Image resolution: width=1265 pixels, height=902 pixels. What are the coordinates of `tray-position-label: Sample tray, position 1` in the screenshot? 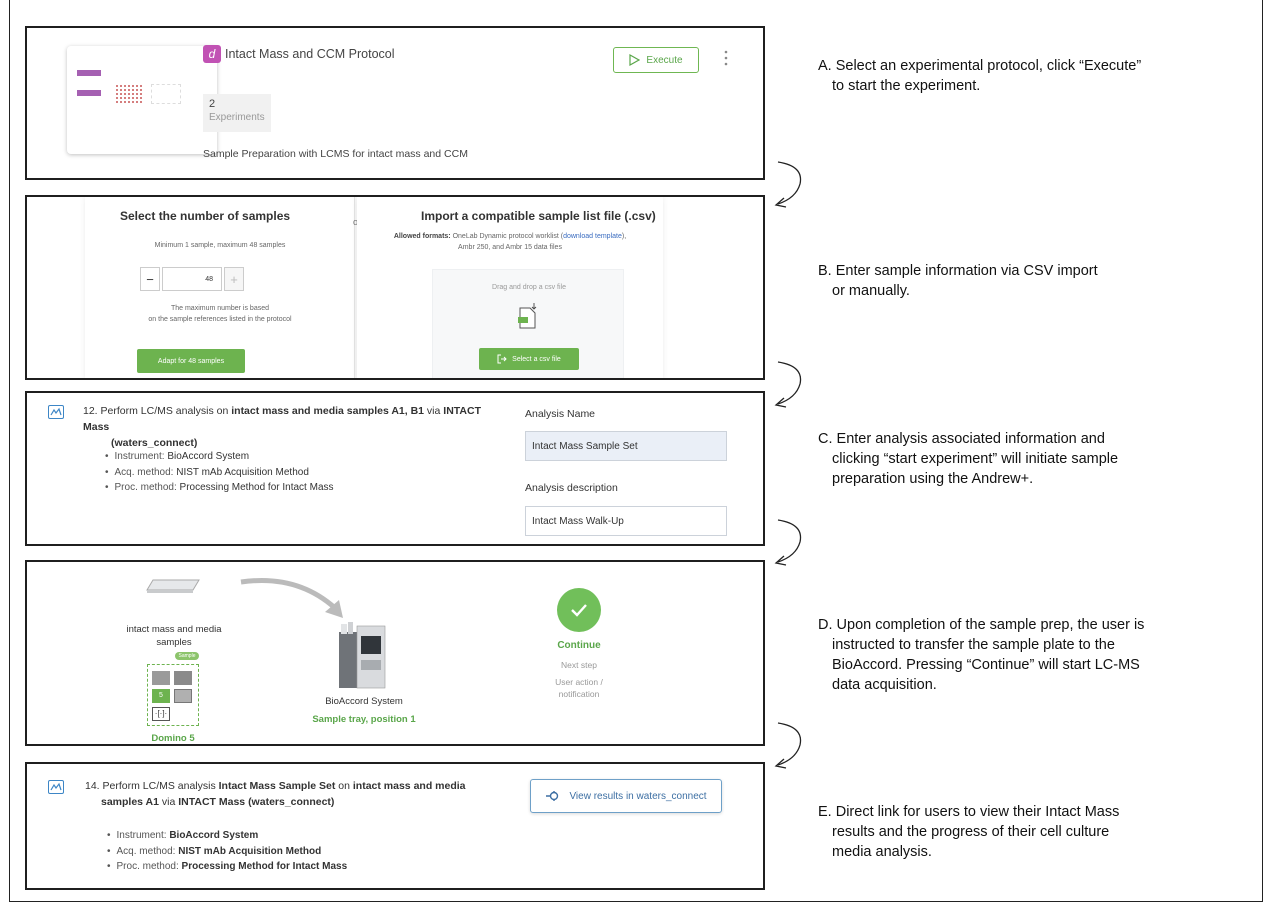 It's located at (364, 719).